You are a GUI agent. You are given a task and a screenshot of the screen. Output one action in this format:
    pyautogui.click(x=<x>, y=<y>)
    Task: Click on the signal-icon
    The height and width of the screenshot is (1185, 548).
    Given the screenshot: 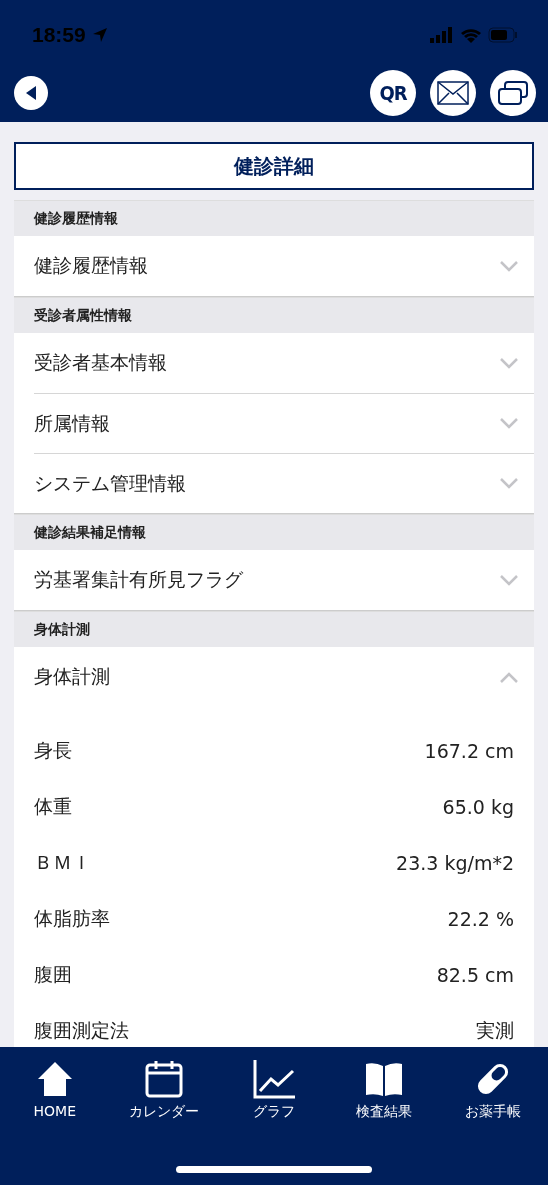 What is the action you would take?
    pyautogui.click(x=442, y=35)
    